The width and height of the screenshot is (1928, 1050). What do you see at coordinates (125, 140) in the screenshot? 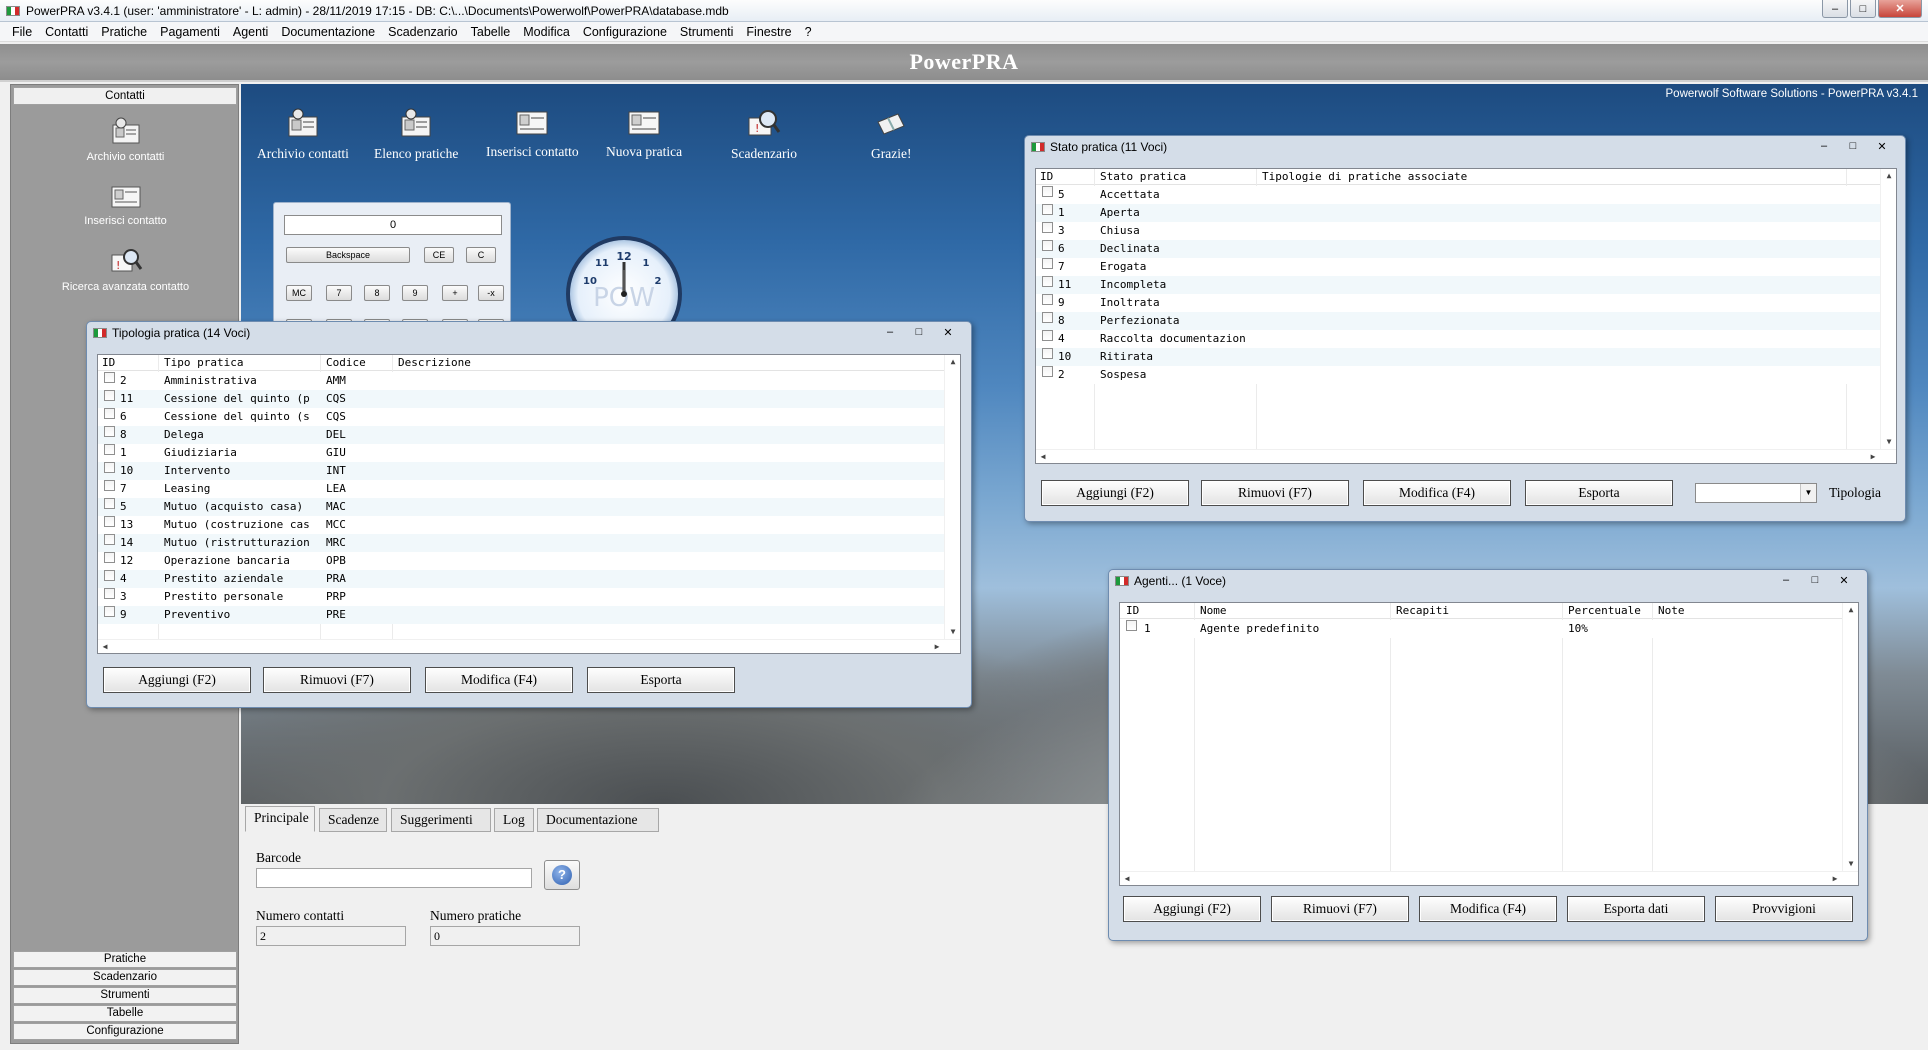
I see `left-item-archivio-contatti: Archivio contatti` at bounding box center [125, 140].